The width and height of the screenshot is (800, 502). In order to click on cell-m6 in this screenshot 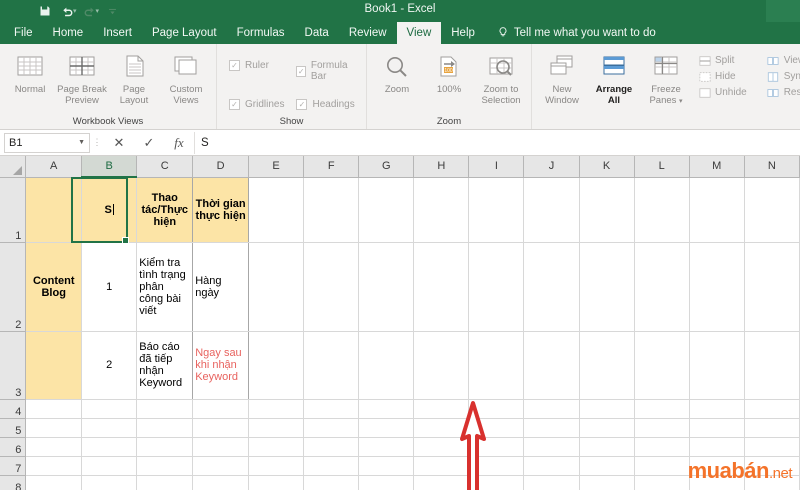, I will do `click(717, 447)`.